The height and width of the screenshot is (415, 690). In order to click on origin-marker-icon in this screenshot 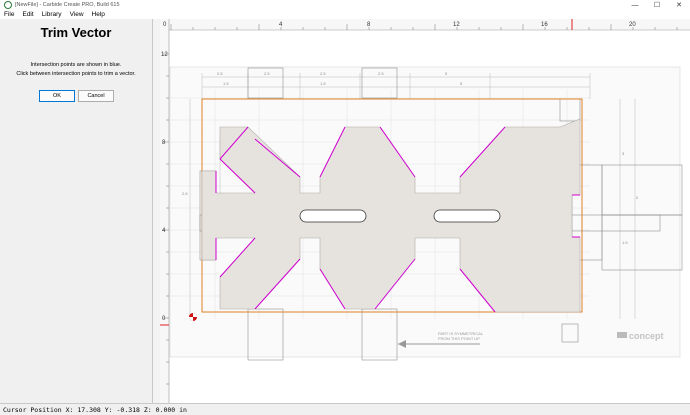, I will do `click(193, 317)`.